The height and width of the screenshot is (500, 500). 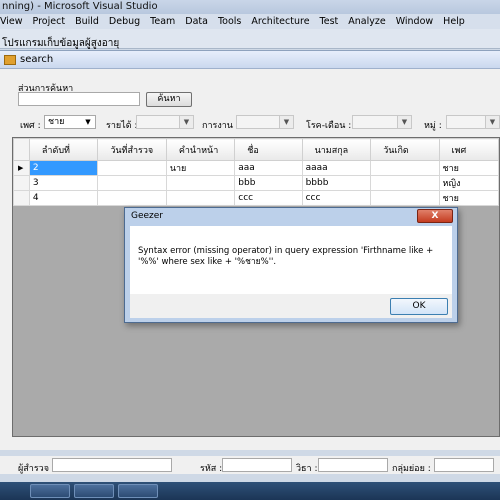 I want to click on work-label: การงาน :, so click(x=220, y=126).